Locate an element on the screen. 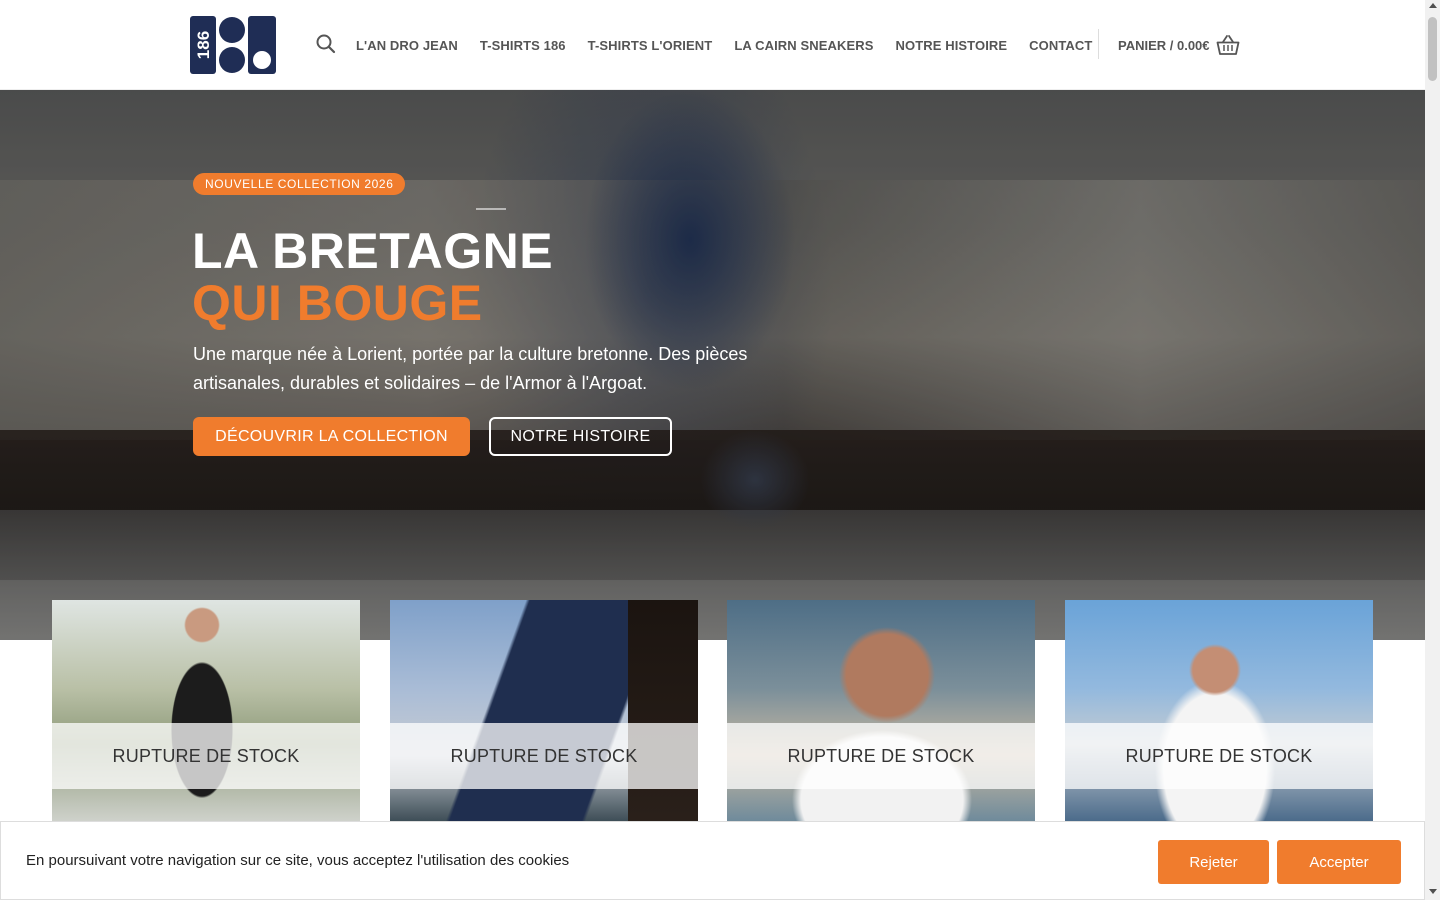 This screenshot has width=1440, height=900. hero-title-line1: LA BRETAGNE is located at coordinates (373, 251).